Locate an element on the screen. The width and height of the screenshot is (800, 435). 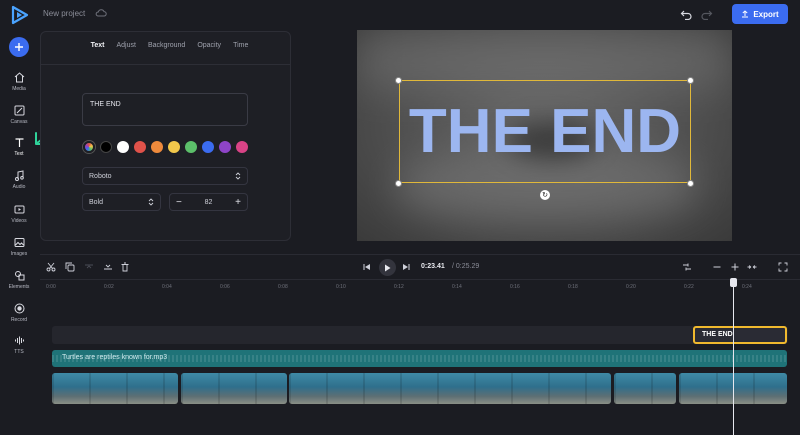
tab-text: Text is located at coordinates (98, 45).